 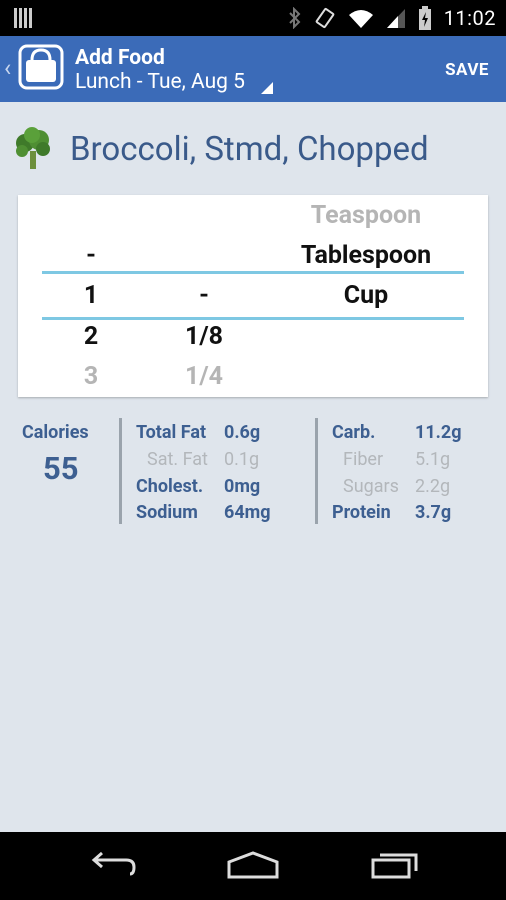 I want to click on signal-icon, so click(x=395, y=18).